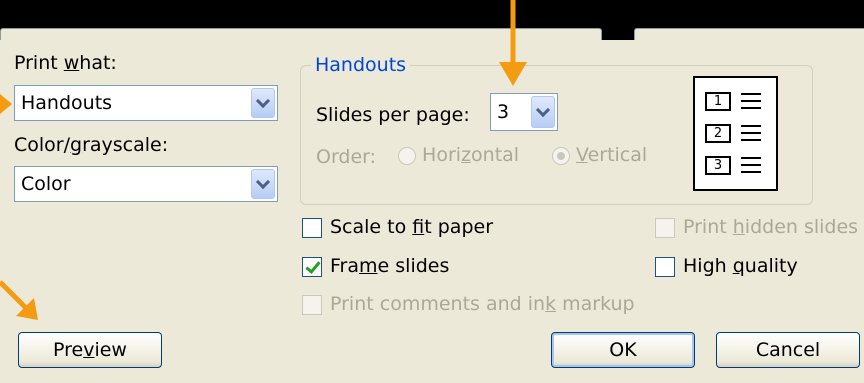 The image size is (864, 383). What do you see at coordinates (524, 112) in the screenshot?
I see `slides-per-page-select: 3` at bounding box center [524, 112].